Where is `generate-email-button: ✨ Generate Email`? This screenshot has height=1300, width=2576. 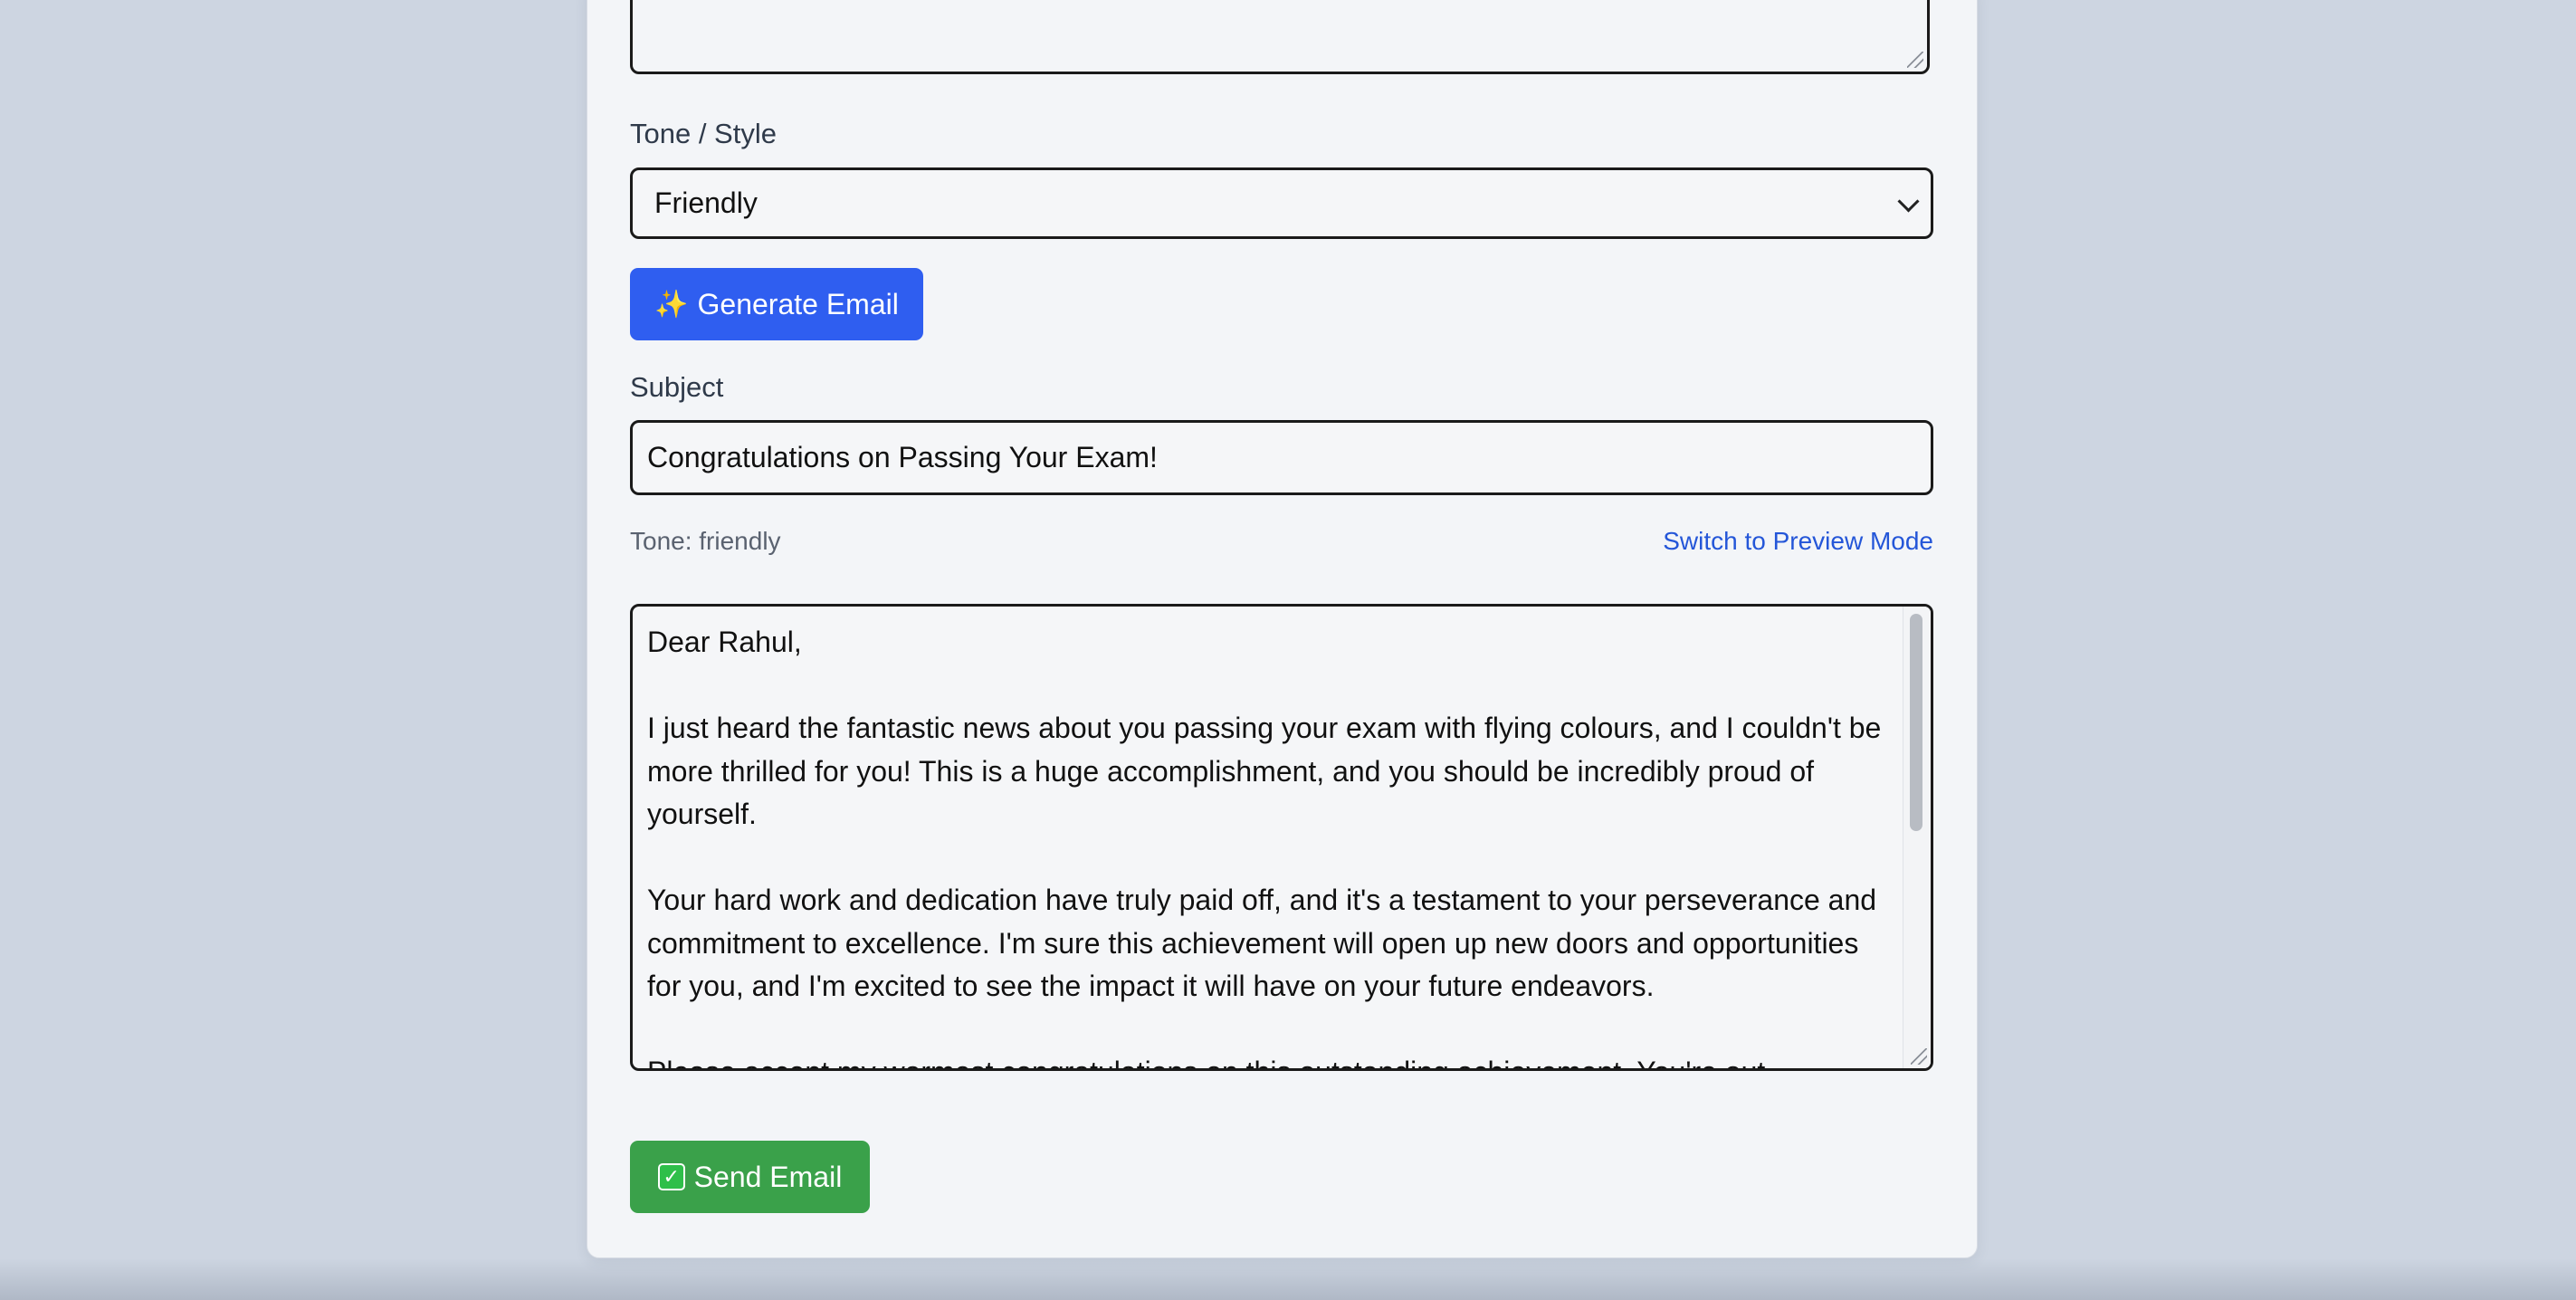
generate-email-button: ✨ Generate Email is located at coordinates (777, 304).